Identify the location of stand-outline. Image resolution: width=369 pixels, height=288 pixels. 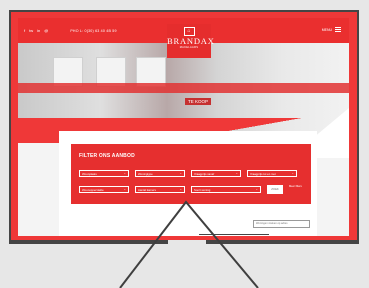
(189, 244).